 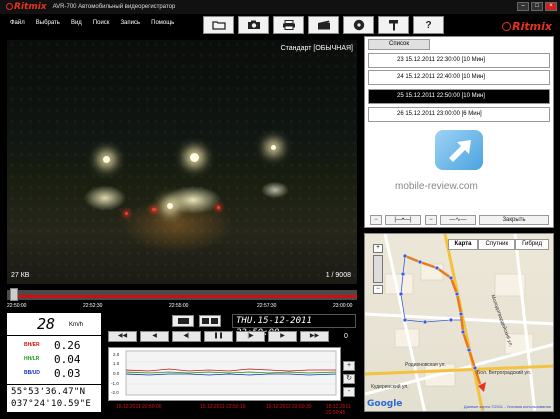 I want to click on help-icon: ?, so click(x=428, y=25).